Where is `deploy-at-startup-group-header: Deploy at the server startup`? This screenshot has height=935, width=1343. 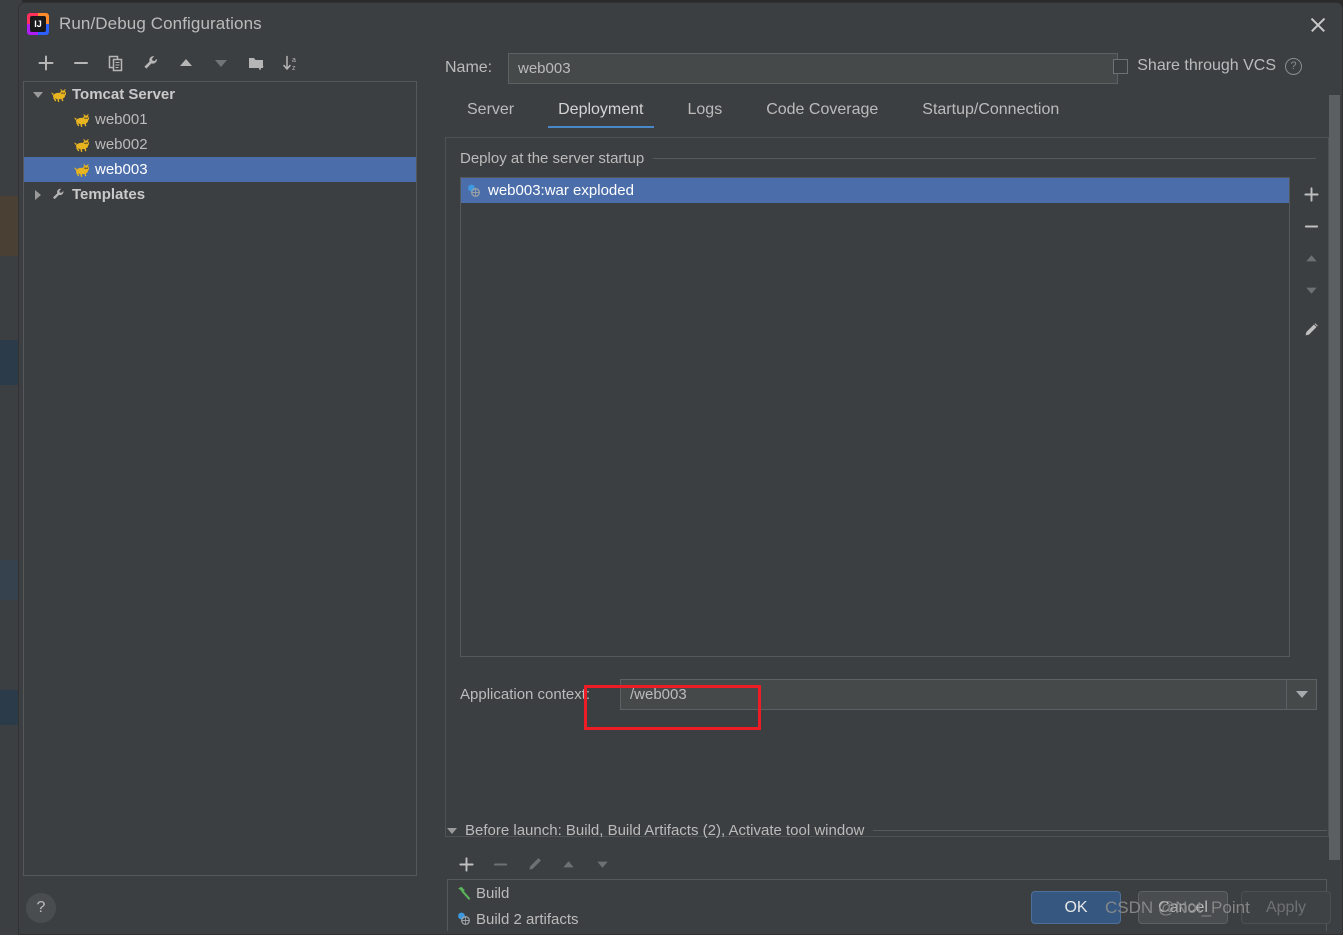 deploy-at-startup-group-header: Deploy at the server startup is located at coordinates (888, 158).